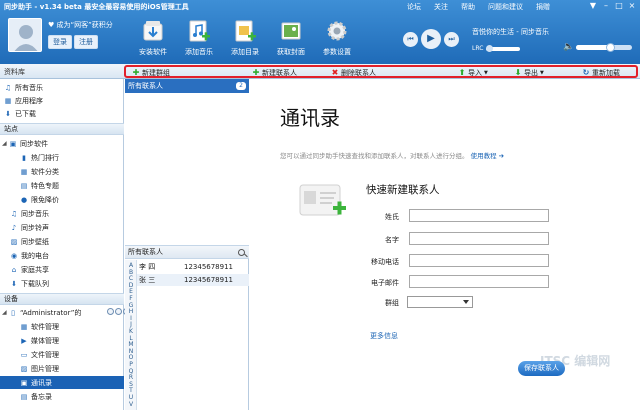 The width and height of the screenshot is (640, 410). Describe the element at coordinates (62, 129) in the screenshot. I see `station-section-header: 站点` at that location.